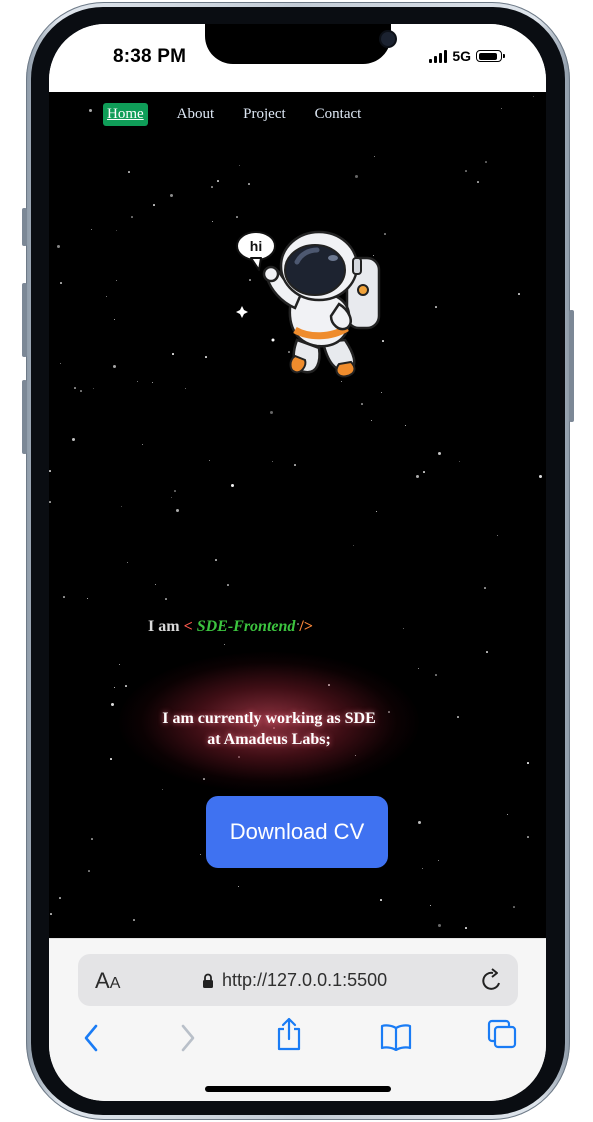  I want to click on address-bar: AA http://127.0.0.1:5500, so click(298, 980).